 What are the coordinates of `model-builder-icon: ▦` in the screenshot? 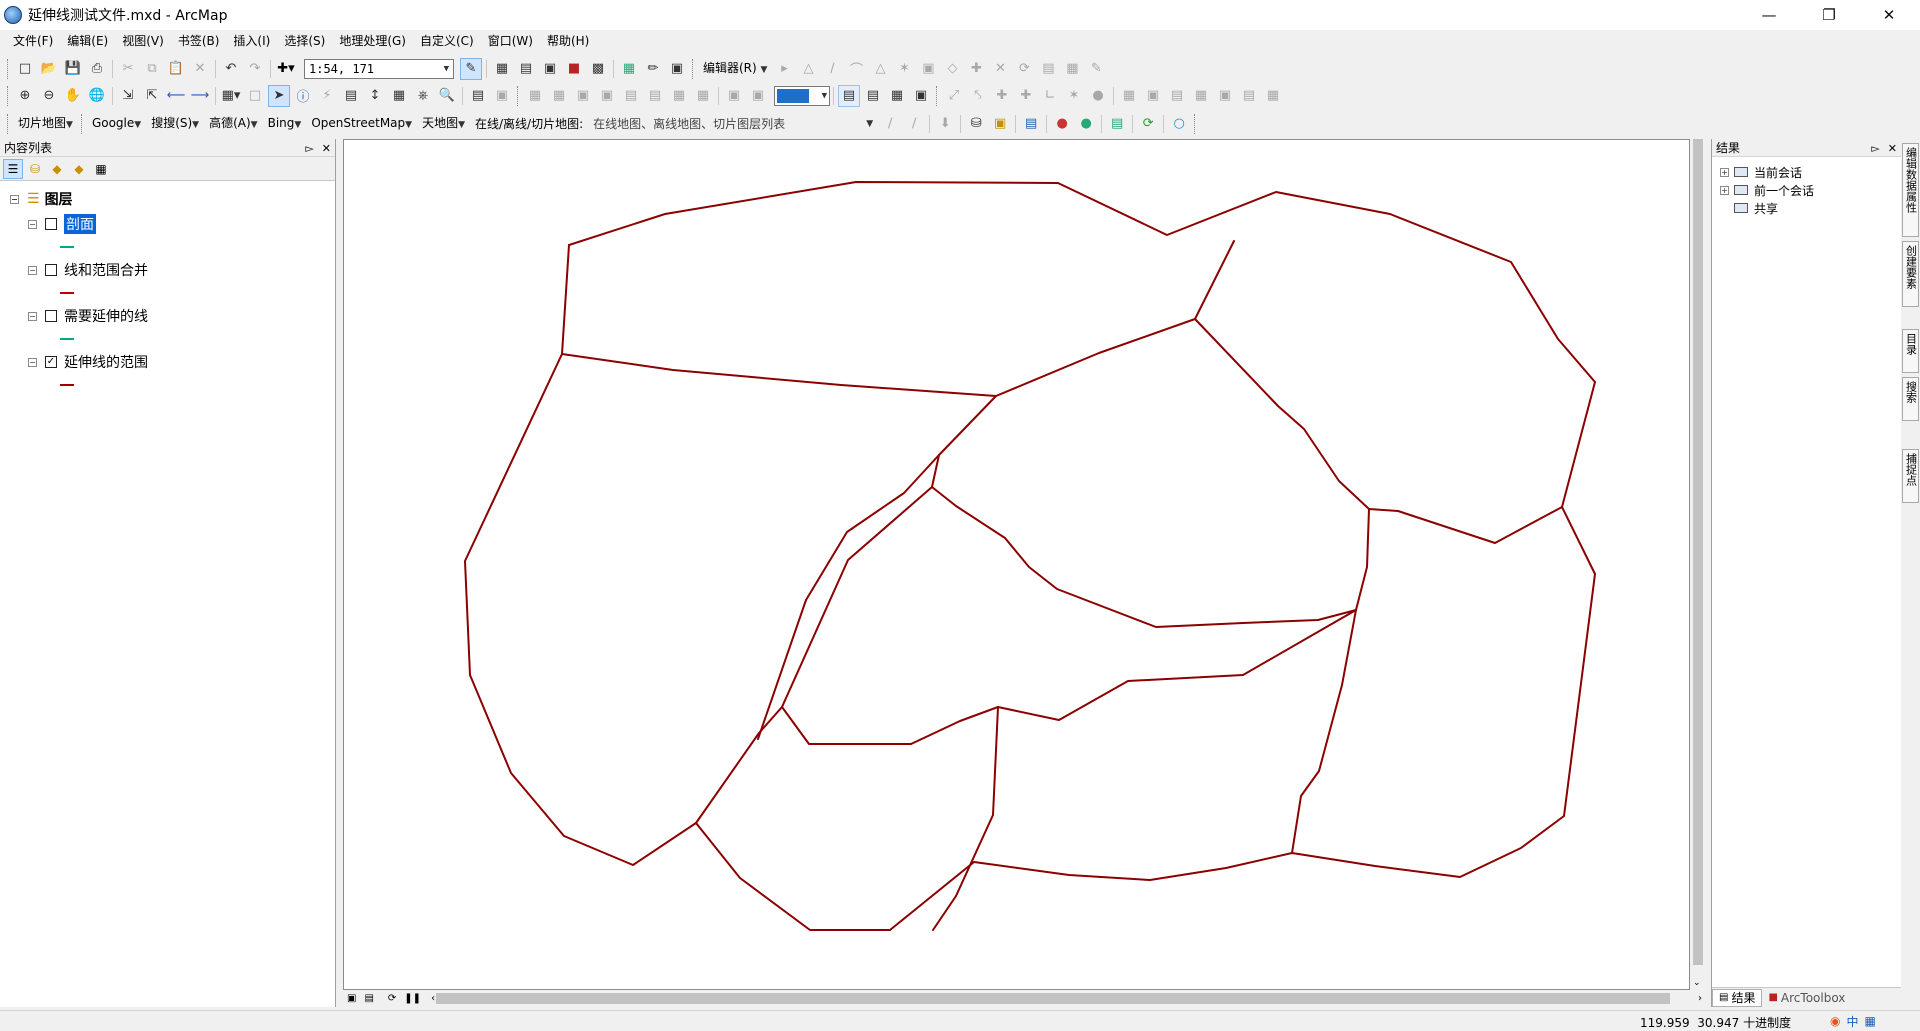 It's located at (629, 69).